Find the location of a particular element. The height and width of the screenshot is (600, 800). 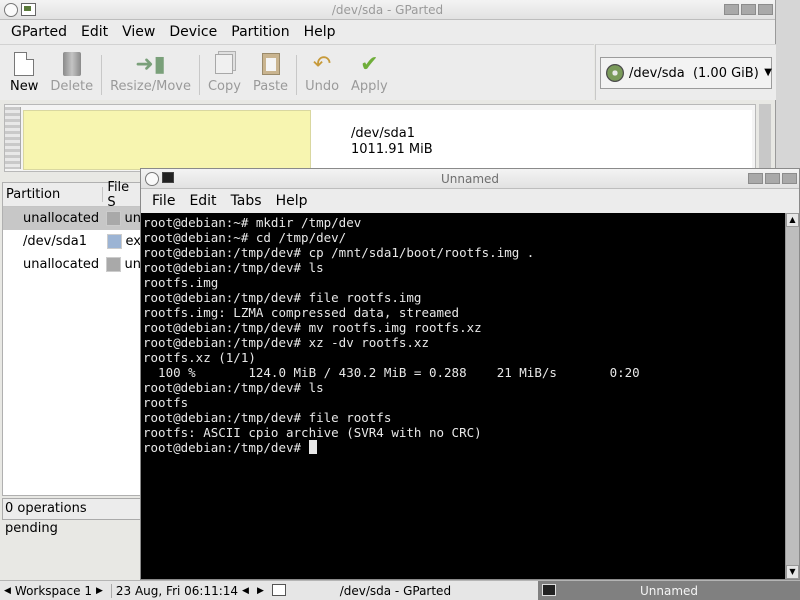

resize-arrow-icon: ➜▮ is located at coordinates (150, 64).